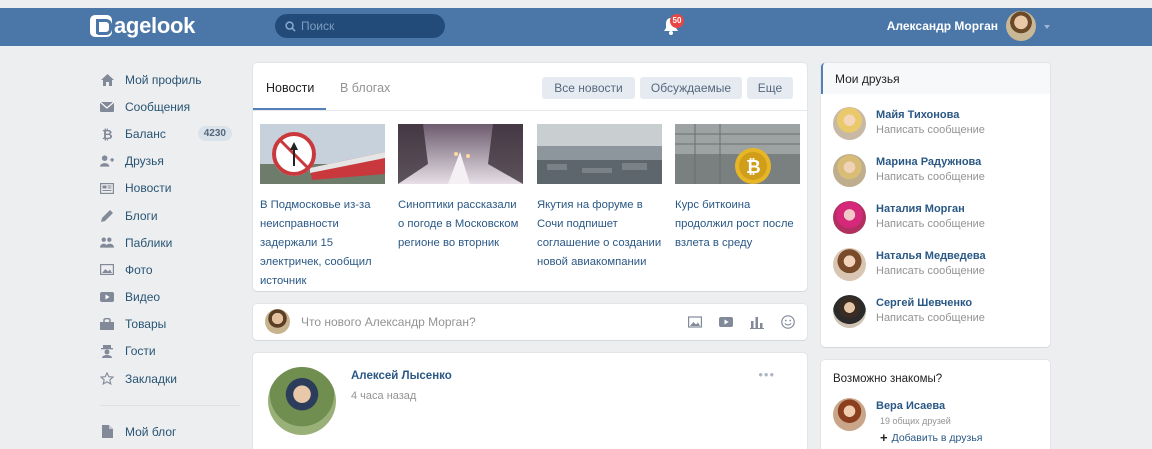  What do you see at coordinates (158, 106) in the screenshot?
I see `sidebar-item-label: Сообщения` at bounding box center [158, 106].